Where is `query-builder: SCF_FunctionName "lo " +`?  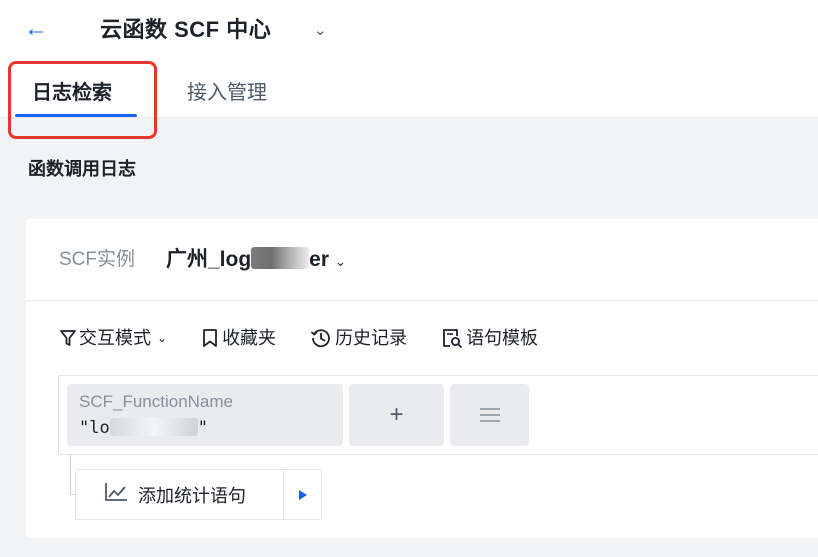
query-builder: SCF_FunctionName "lo " + is located at coordinates (438, 415).